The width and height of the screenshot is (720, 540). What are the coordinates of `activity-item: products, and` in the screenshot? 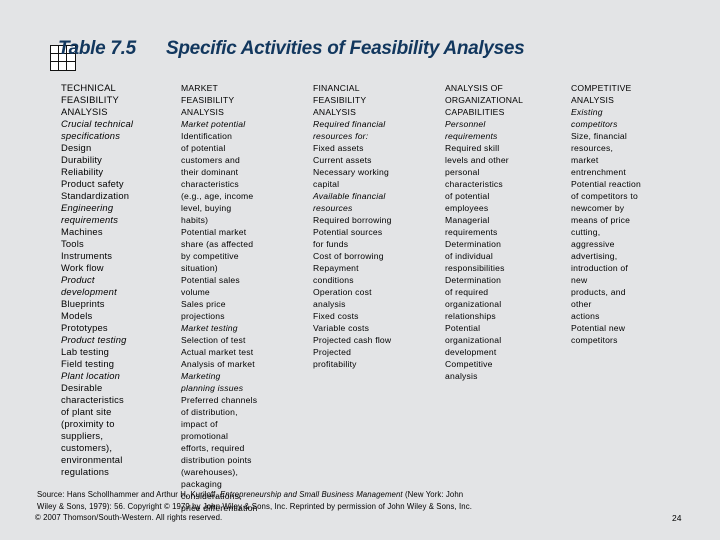 It's located at (598, 292).